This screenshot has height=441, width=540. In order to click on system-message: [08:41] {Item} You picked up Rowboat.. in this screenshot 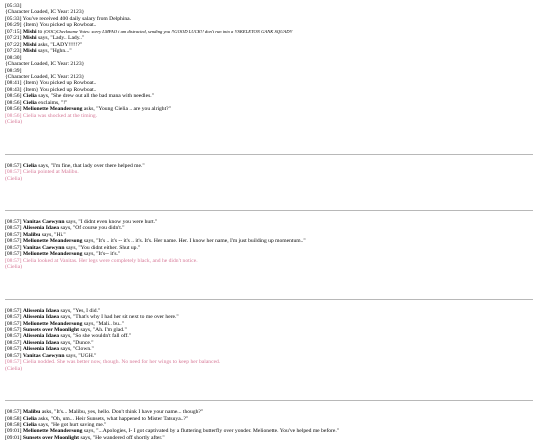, I will do `click(51, 83)`.